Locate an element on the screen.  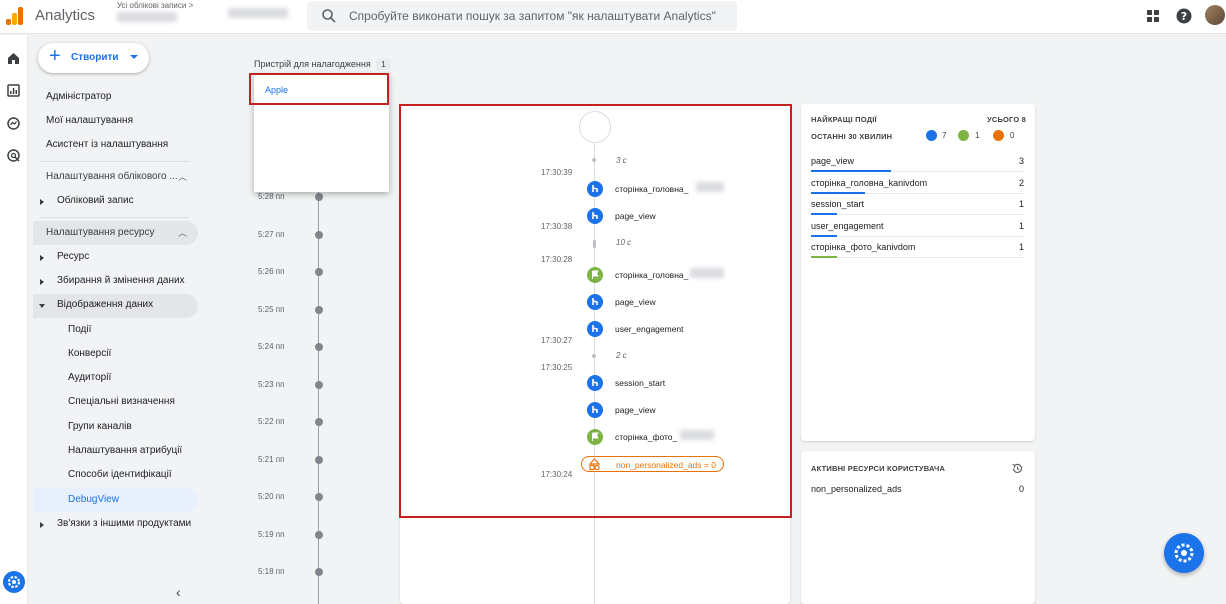
apps-grid-icon is located at coordinates (1153, 16).